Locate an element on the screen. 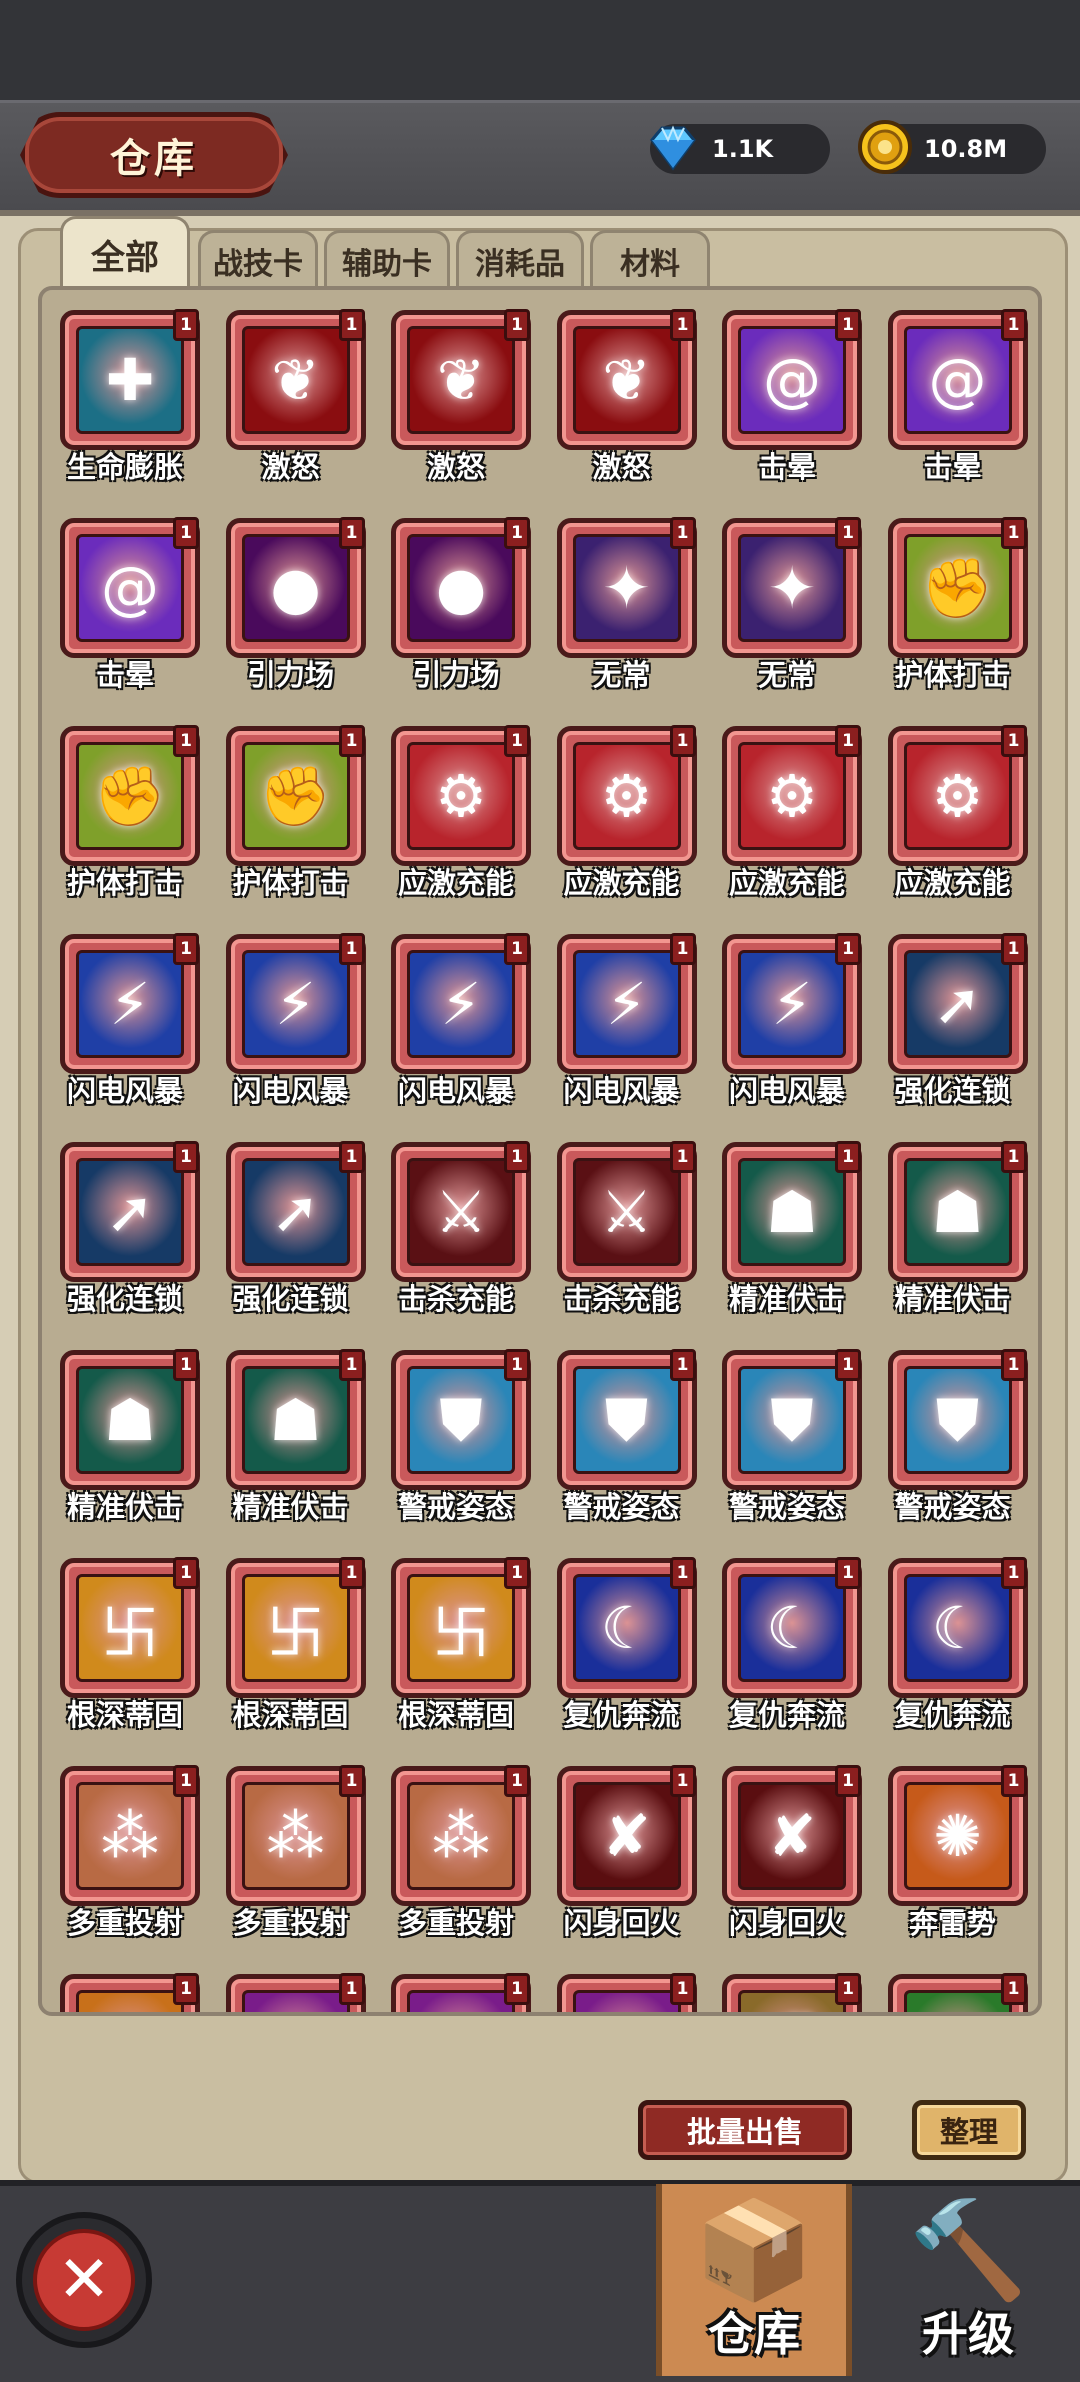 The image size is (1080, 2382). burst-icon: ✺ is located at coordinates (957, 1836).